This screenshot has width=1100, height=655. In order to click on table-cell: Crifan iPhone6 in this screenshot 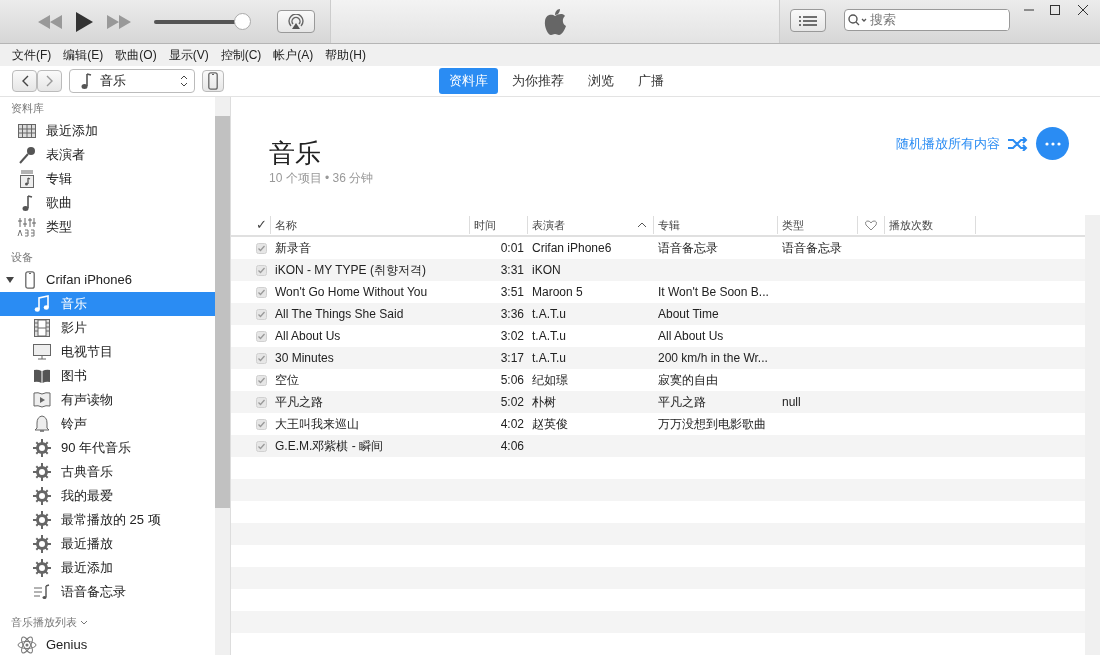, I will do `click(572, 248)`.